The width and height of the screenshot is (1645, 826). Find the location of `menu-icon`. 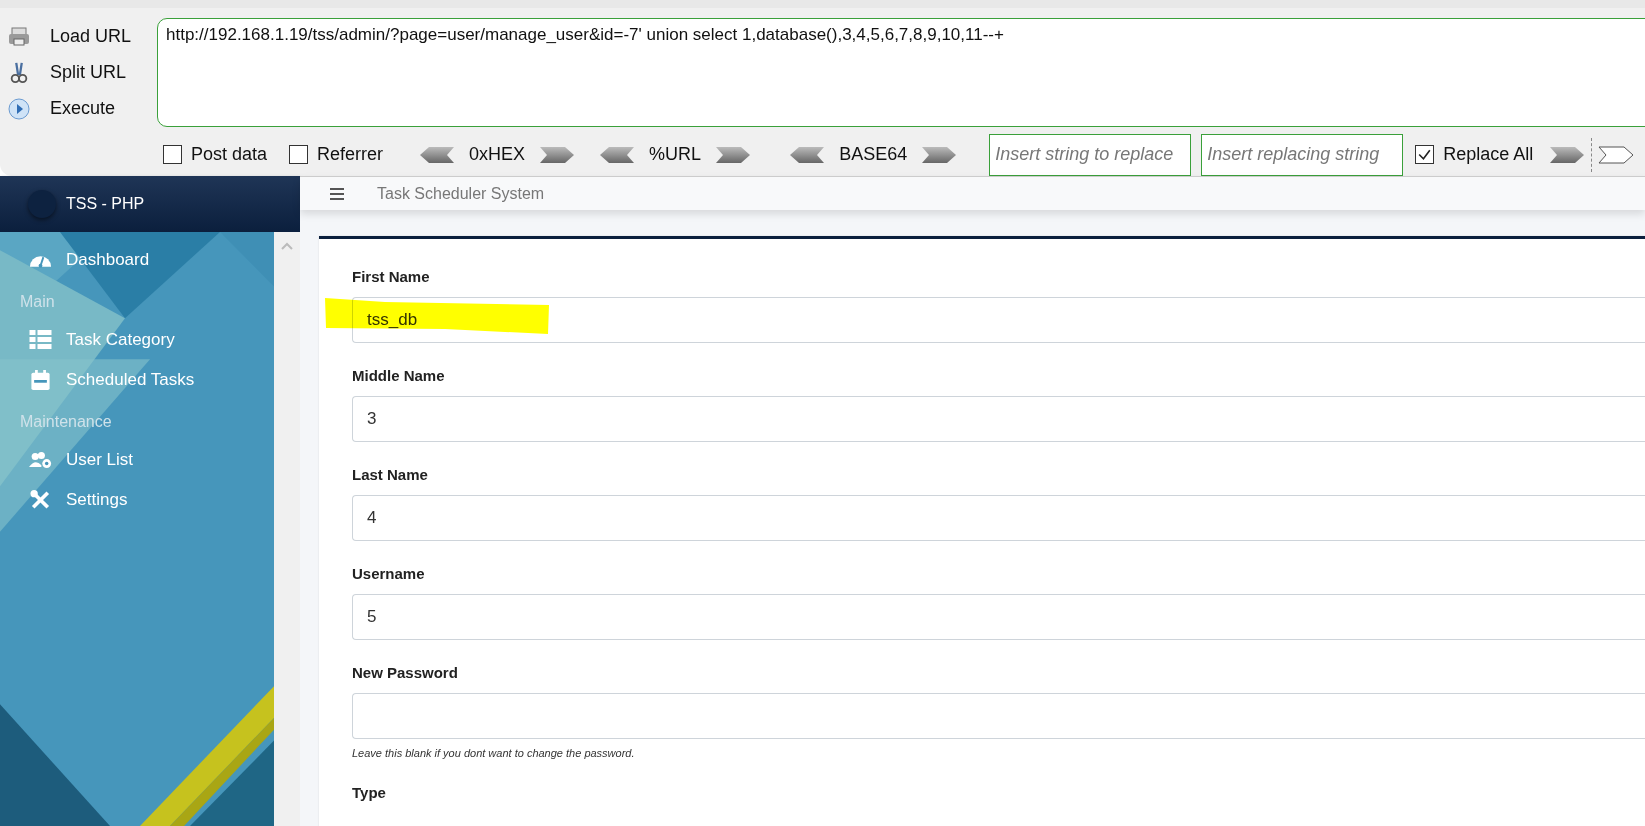

menu-icon is located at coordinates (337, 193).